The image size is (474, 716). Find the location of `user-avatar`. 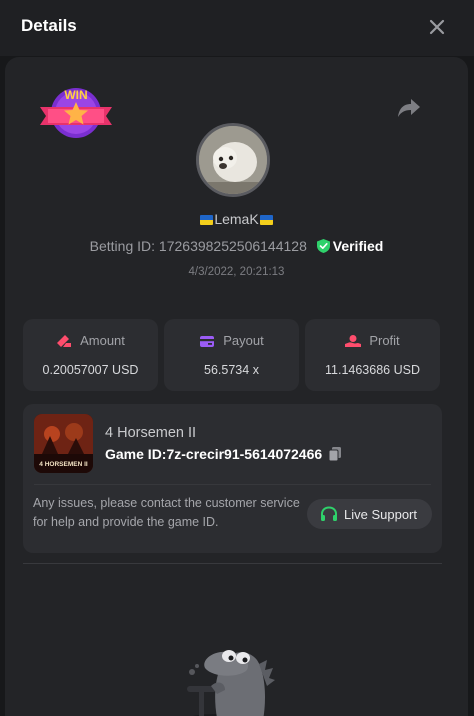

user-avatar is located at coordinates (233, 160).